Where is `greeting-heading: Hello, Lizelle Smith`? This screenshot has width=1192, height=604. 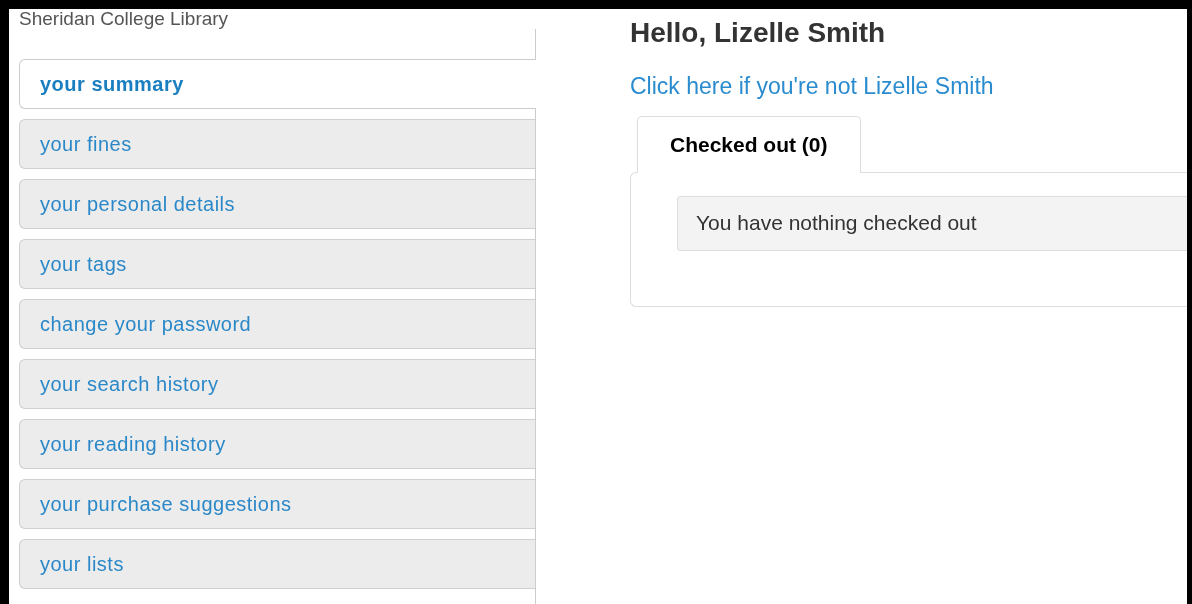 greeting-heading: Hello, Lizelle Smith is located at coordinates (758, 33).